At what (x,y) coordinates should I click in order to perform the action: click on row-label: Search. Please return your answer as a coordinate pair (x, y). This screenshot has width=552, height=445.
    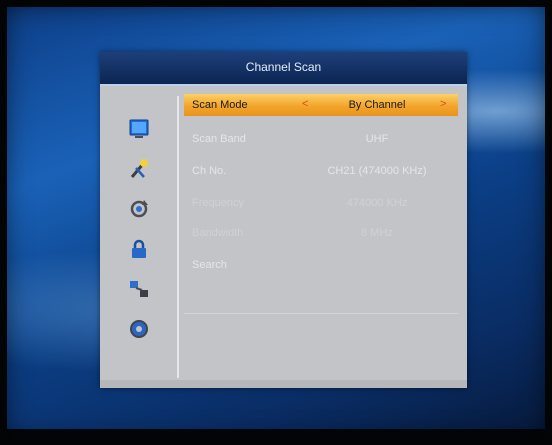
    Looking at the image, I should click on (209, 265).